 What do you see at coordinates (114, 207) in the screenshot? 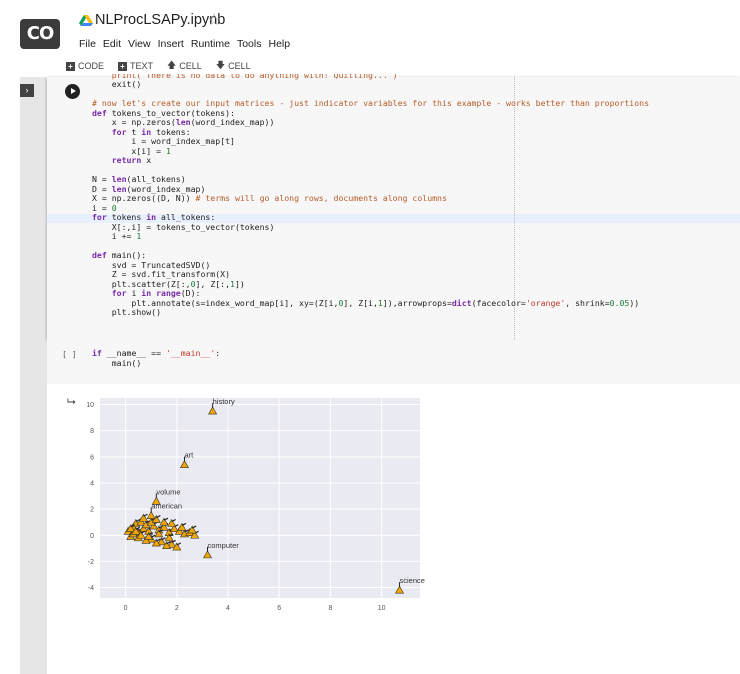
I see `code-token: 0` at bounding box center [114, 207].